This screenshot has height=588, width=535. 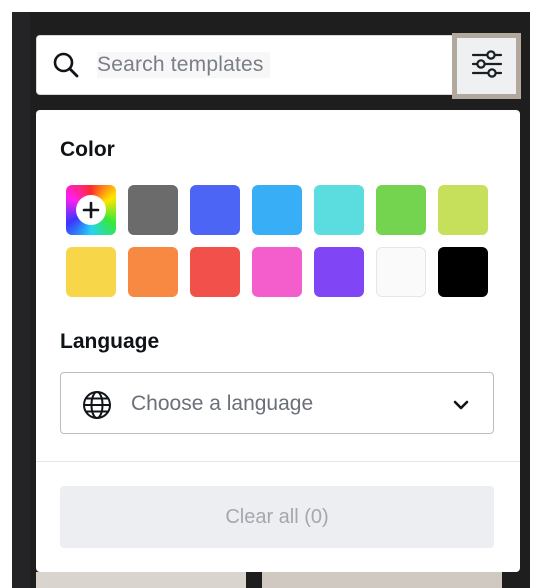 What do you see at coordinates (91, 272) in the screenshot?
I see `color-swatch-yellow` at bounding box center [91, 272].